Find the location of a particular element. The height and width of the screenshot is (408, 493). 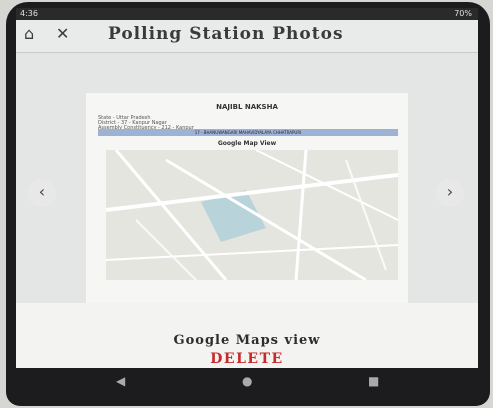

back-icon: ◀ is located at coordinates (120, 381).